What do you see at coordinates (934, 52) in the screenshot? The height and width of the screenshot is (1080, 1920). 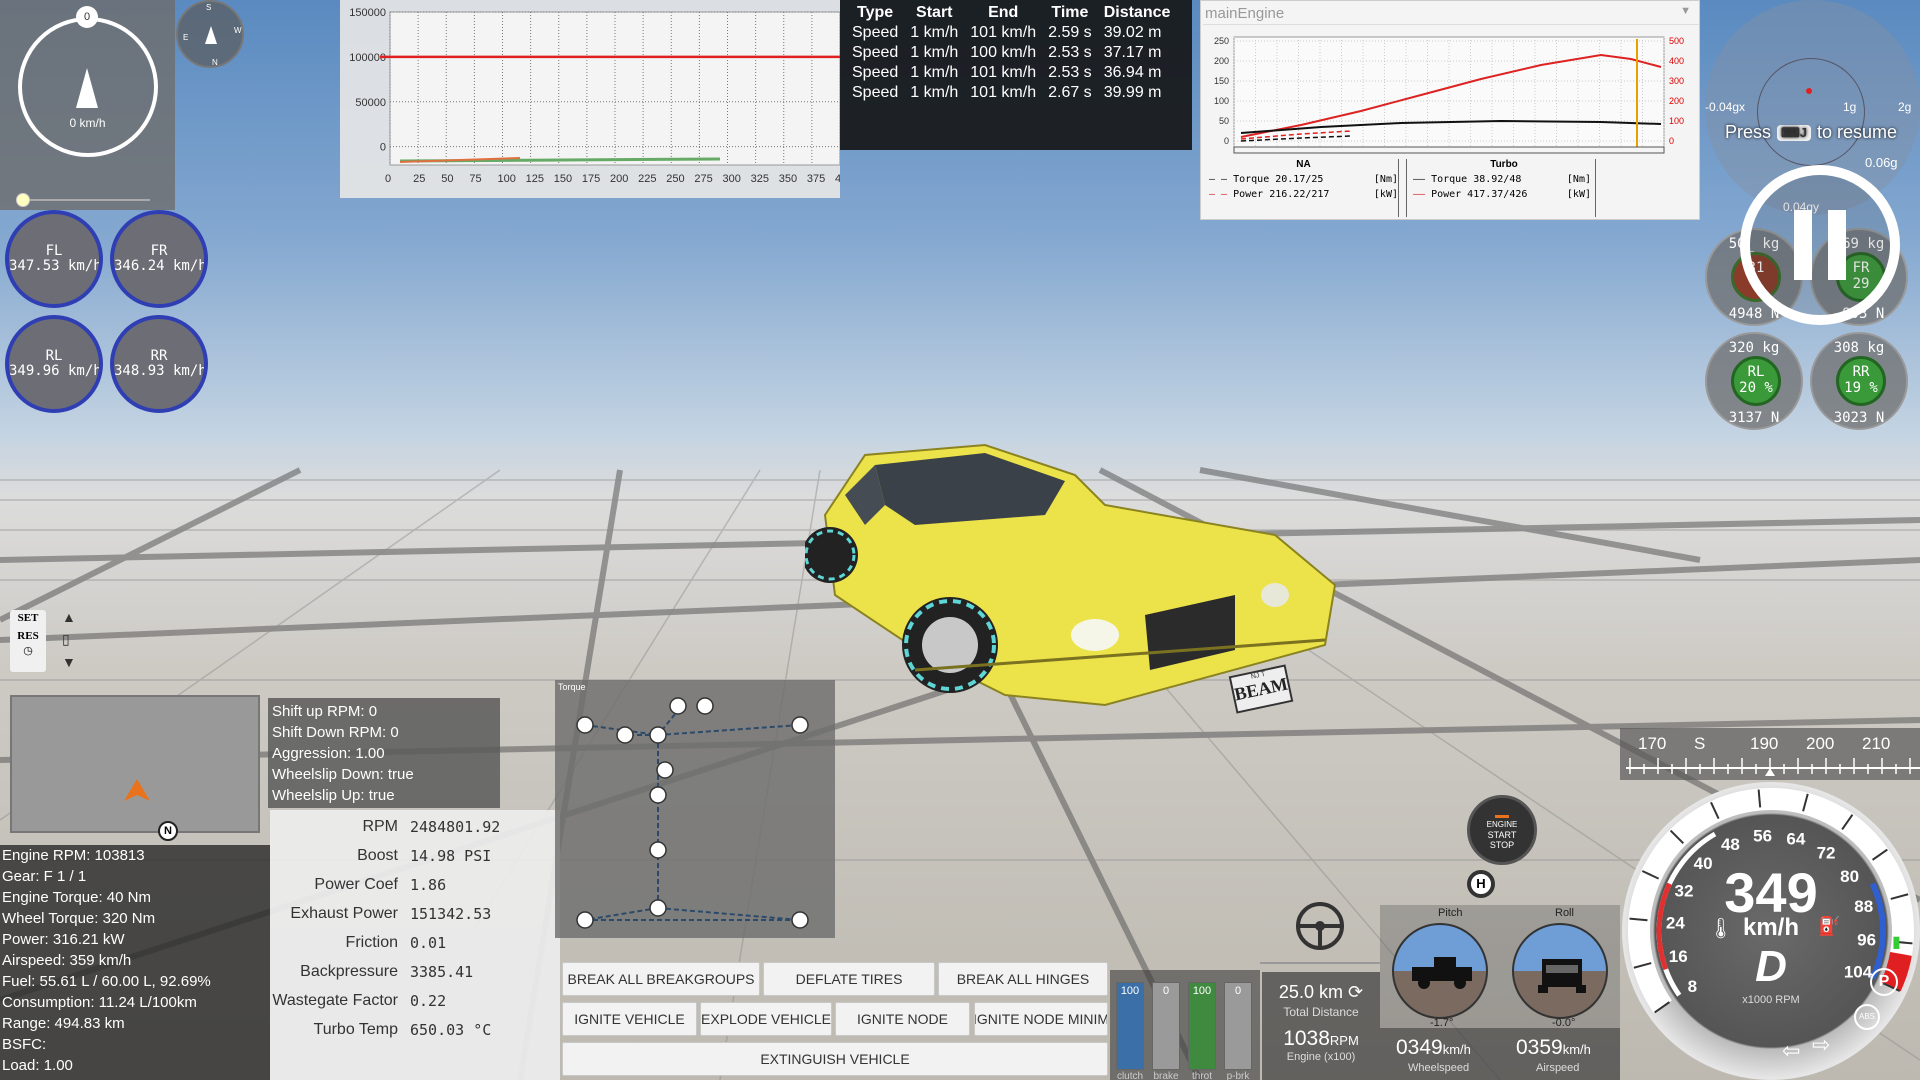 I see `runs-cell: 1 km/h` at bounding box center [934, 52].